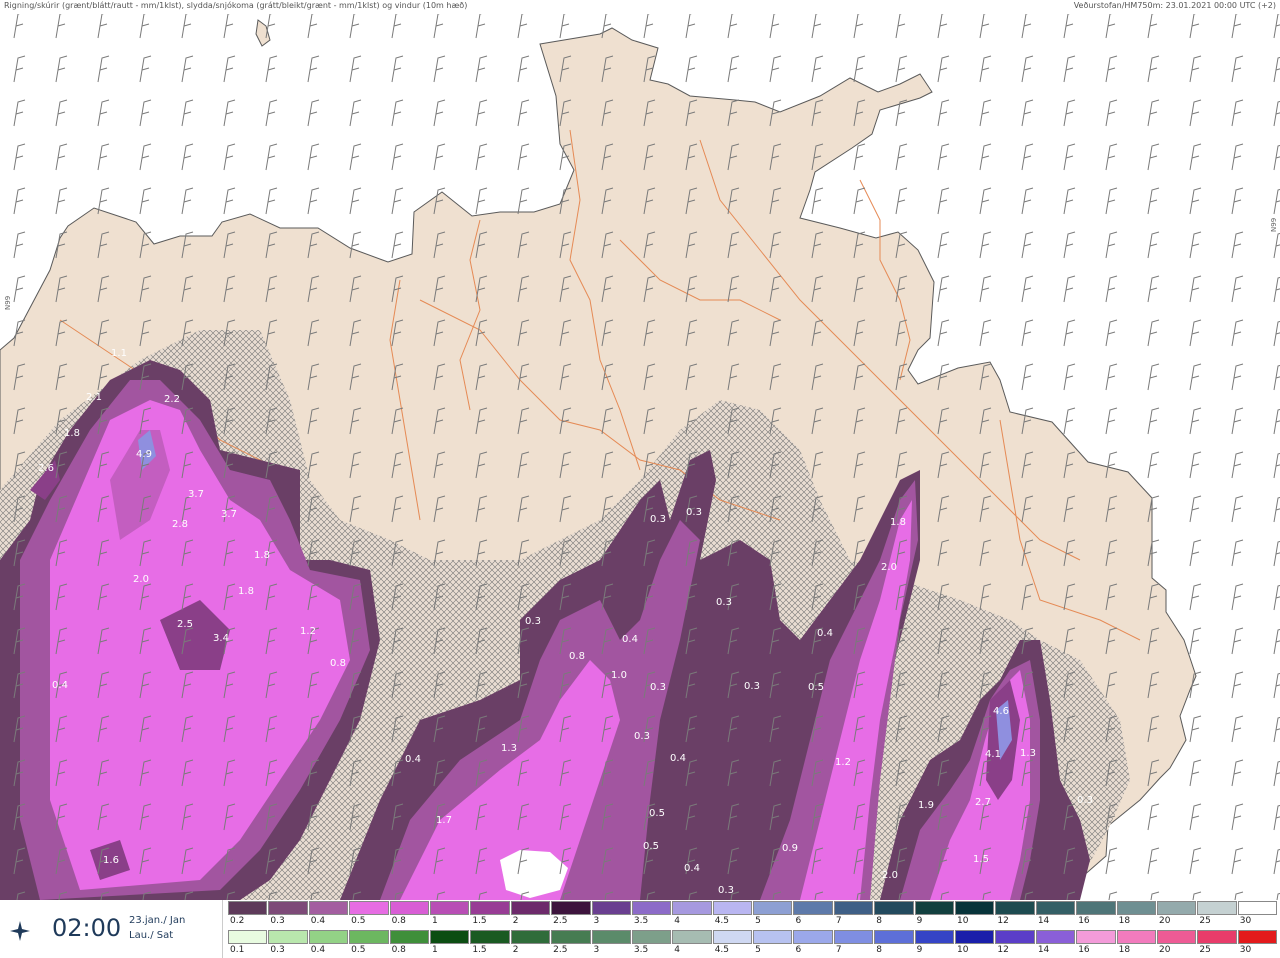 Image resolution: width=1280 pixels, height=958 pixels. I want to click on snow-scale-label: 5, so click(758, 921).